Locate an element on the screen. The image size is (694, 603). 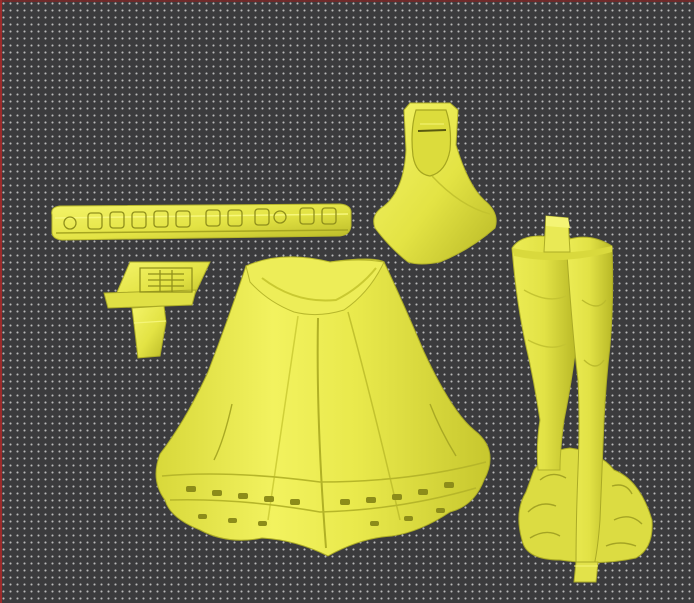
hood-part is located at coordinates (435, 183).